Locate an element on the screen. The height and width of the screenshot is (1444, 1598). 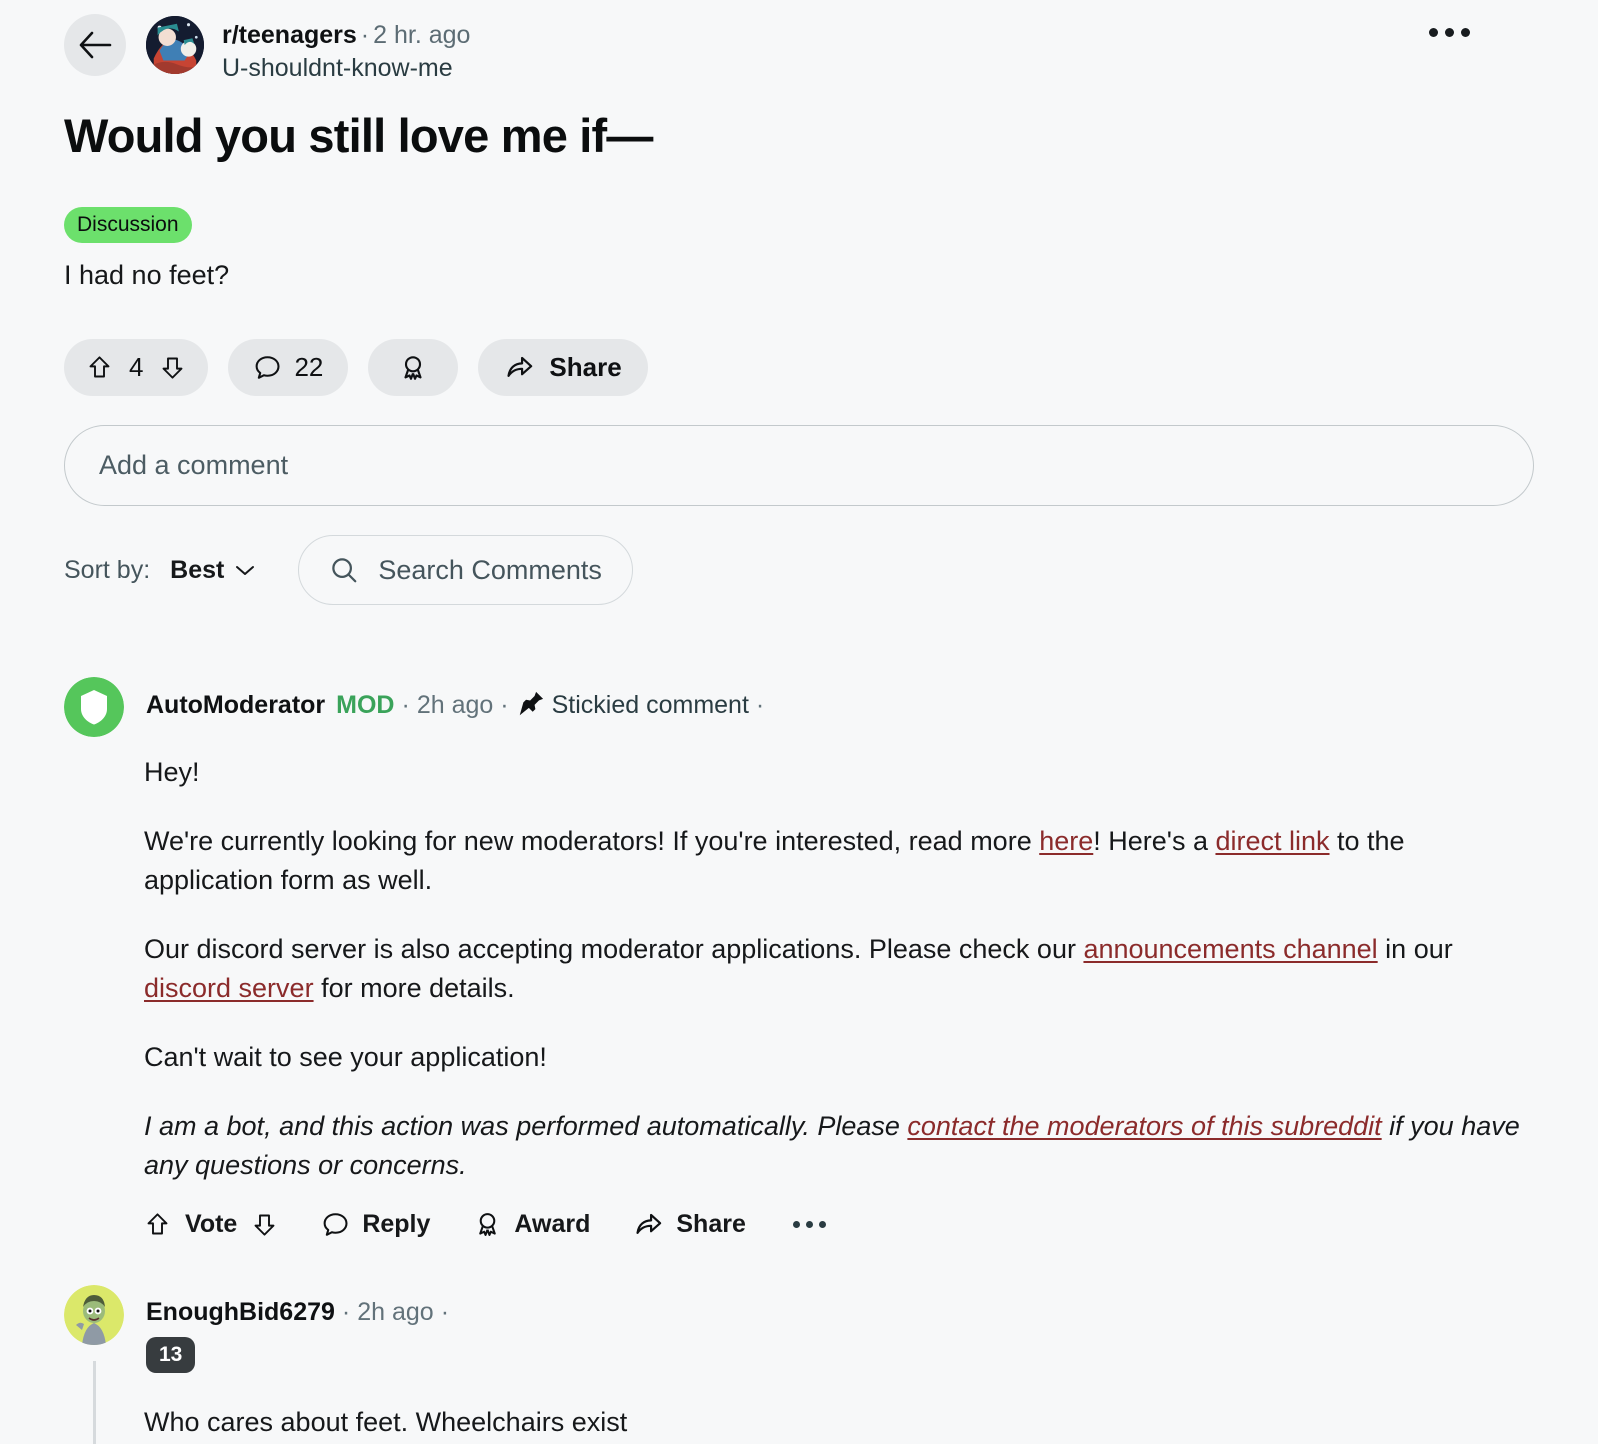
user-avatar-icon is located at coordinates (94, 1315).